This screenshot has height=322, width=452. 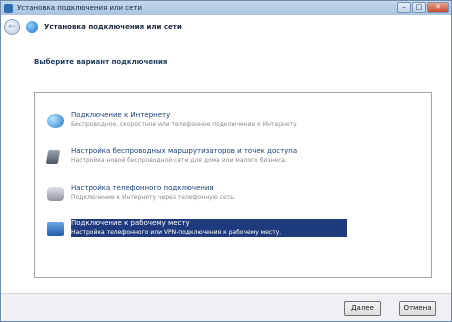 I want to click on next-button: Далее, so click(x=362, y=308).